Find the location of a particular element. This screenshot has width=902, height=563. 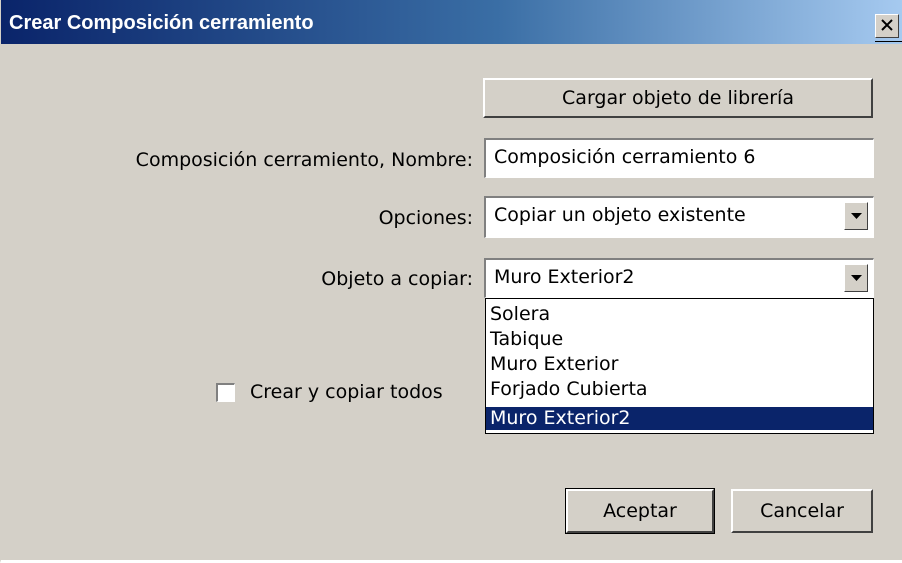

title-bar: Crear Composición cerramiento is located at coordinates (451, 22).